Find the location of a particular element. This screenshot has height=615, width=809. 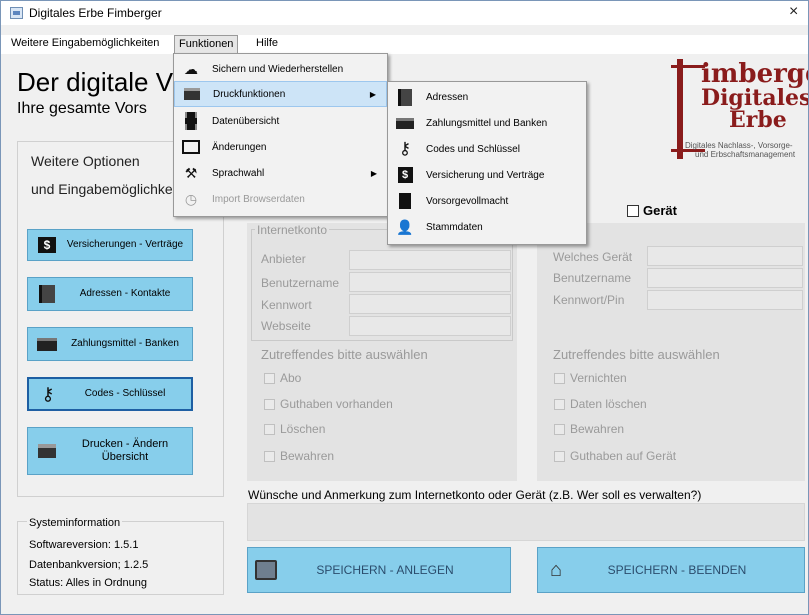

submenu-item-adressen: Adressen is located at coordinates (487, 97).